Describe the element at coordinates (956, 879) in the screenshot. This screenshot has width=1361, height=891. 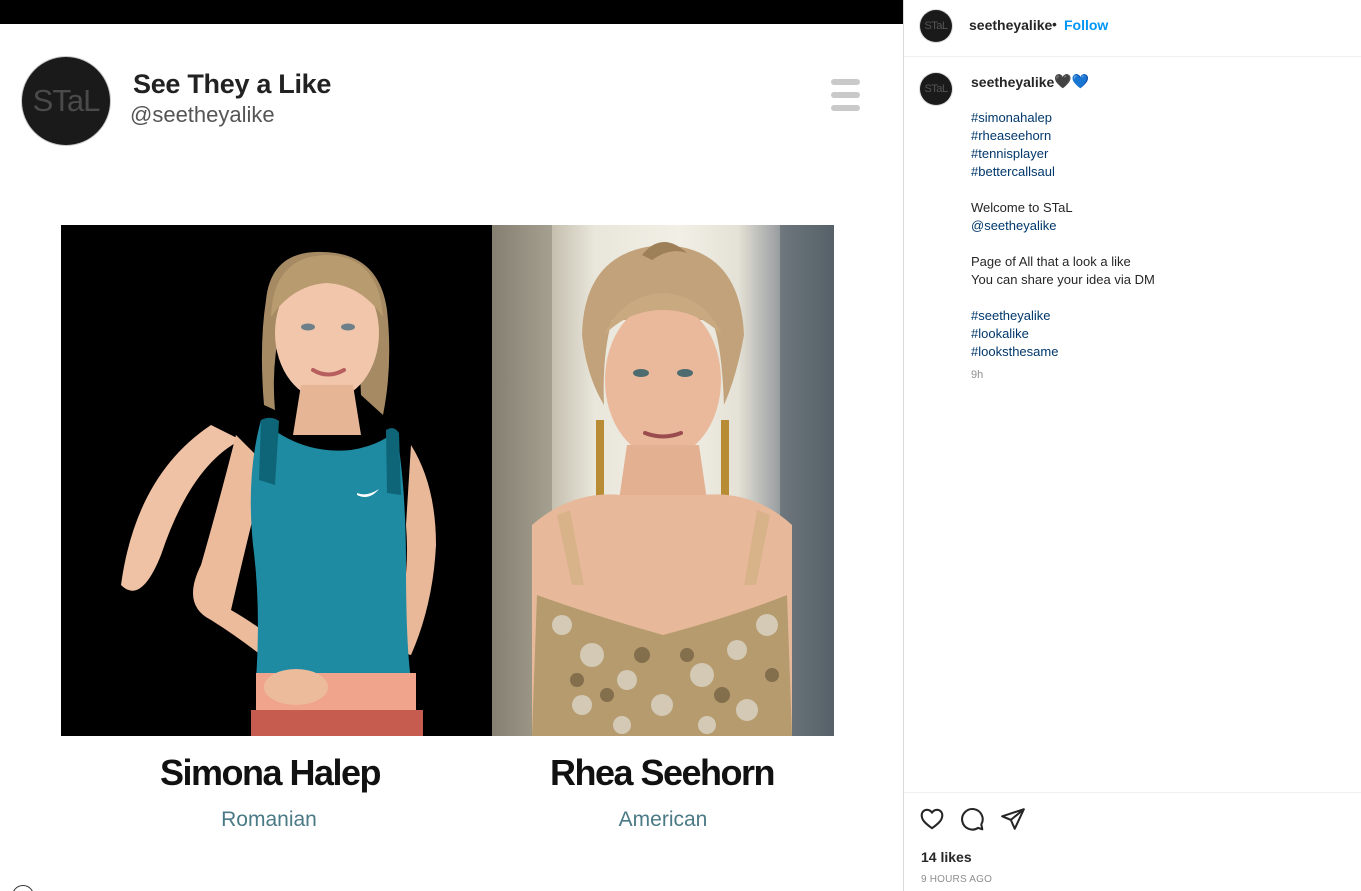
I see `post-age: 9 HOURS AGO` at that location.